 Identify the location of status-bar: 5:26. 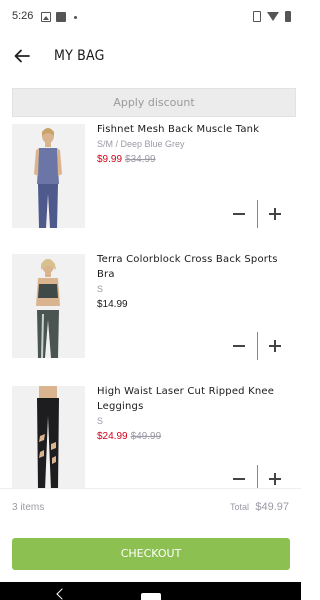
(150, 18).